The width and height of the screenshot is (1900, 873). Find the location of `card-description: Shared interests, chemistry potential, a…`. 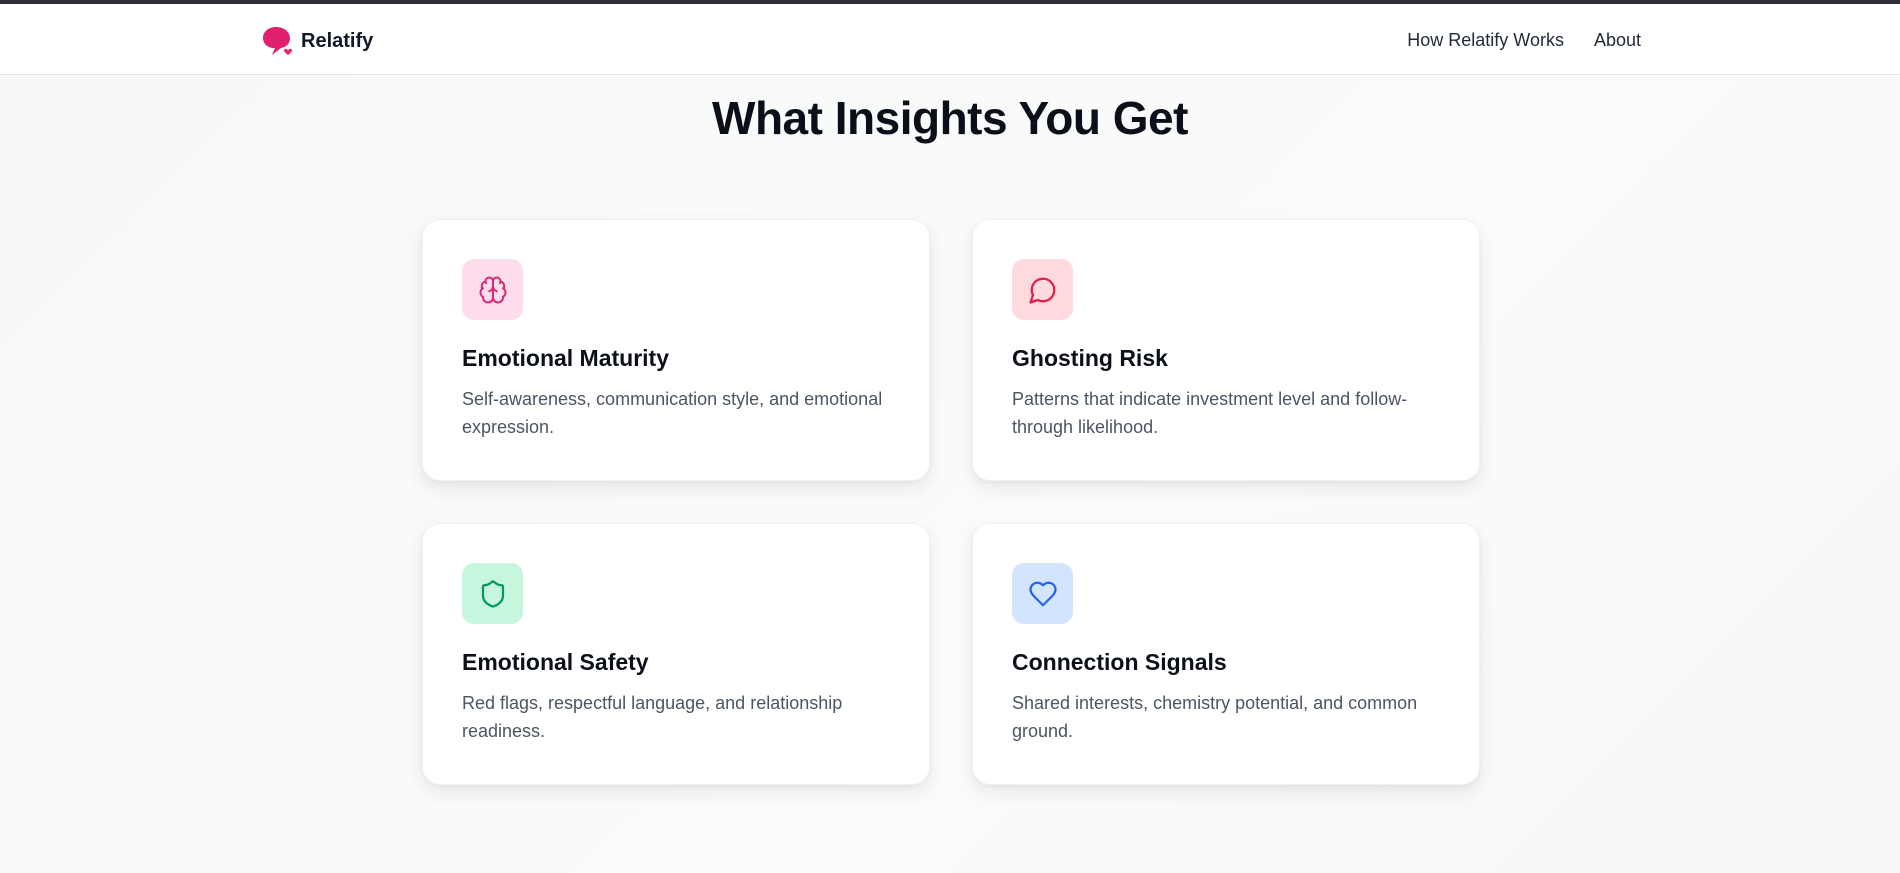

card-description: Shared interests, chemistry potential, a… is located at coordinates (1215, 717).